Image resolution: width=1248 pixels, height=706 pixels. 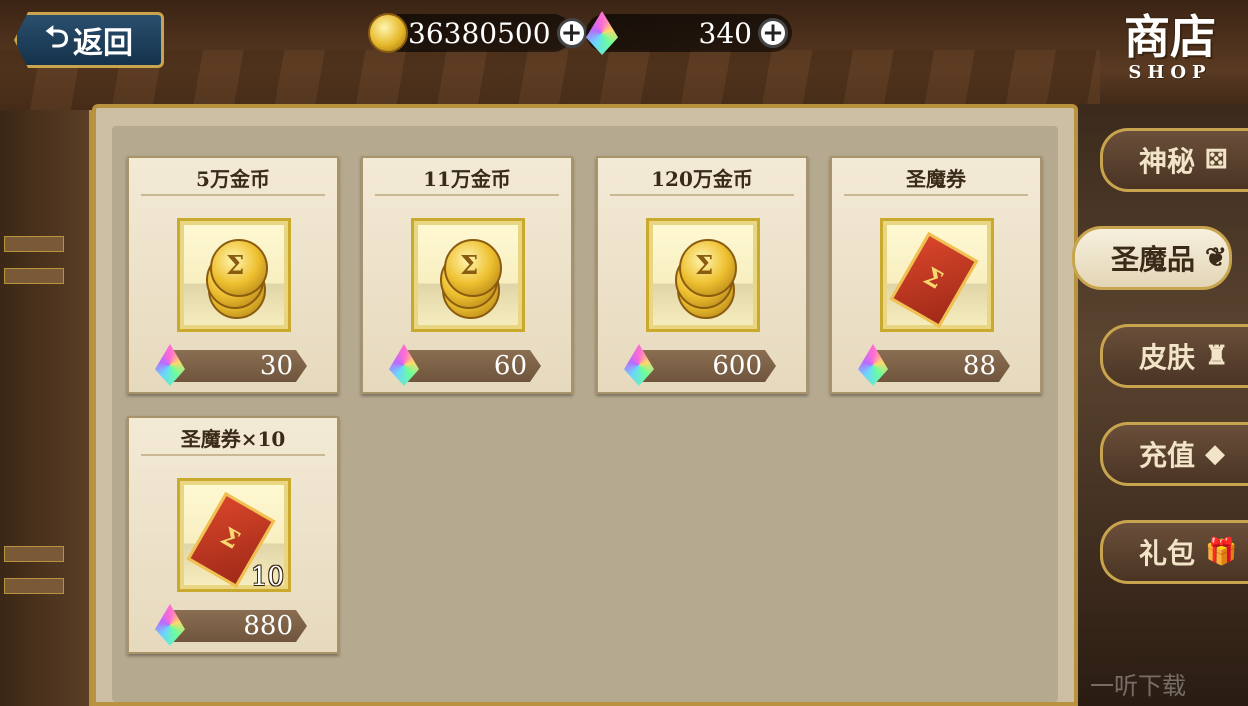 I want to click on tab-skins: 皮肤 ♜, so click(x=1174, y=356).